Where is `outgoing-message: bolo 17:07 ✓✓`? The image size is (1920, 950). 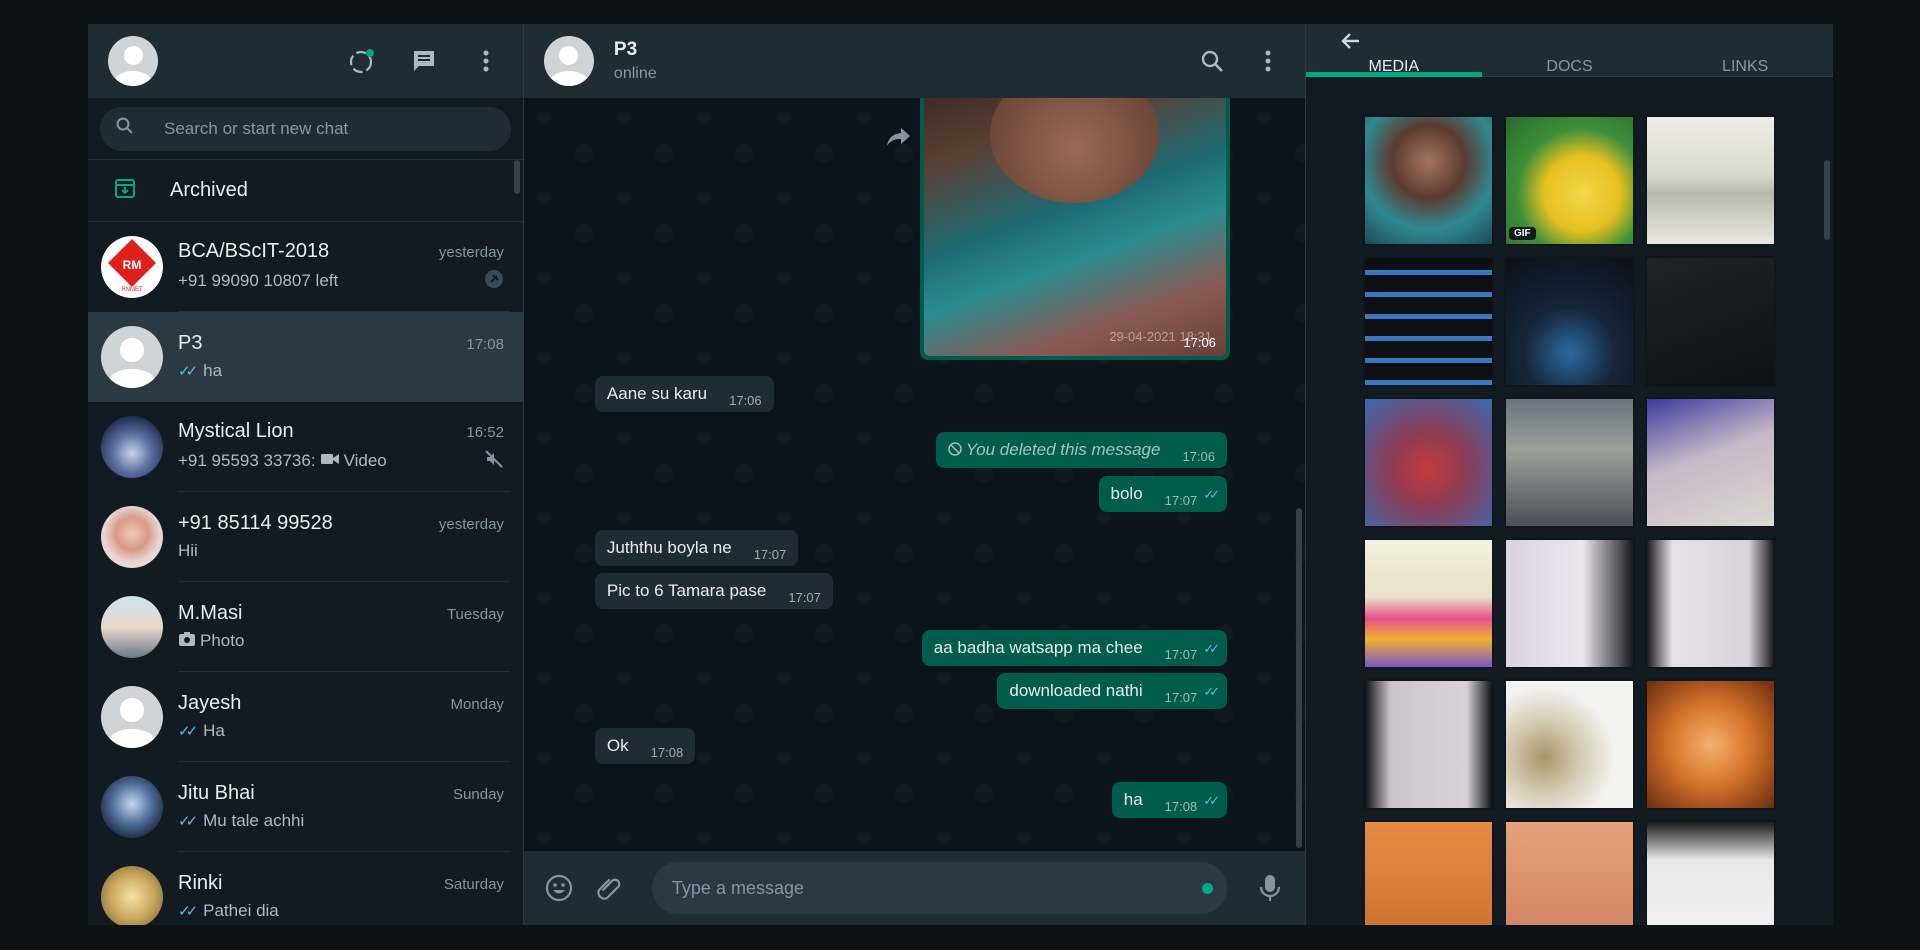
outgoing-message: bolo 17:07 ✓✓ is located at coordinates (1162, 494).